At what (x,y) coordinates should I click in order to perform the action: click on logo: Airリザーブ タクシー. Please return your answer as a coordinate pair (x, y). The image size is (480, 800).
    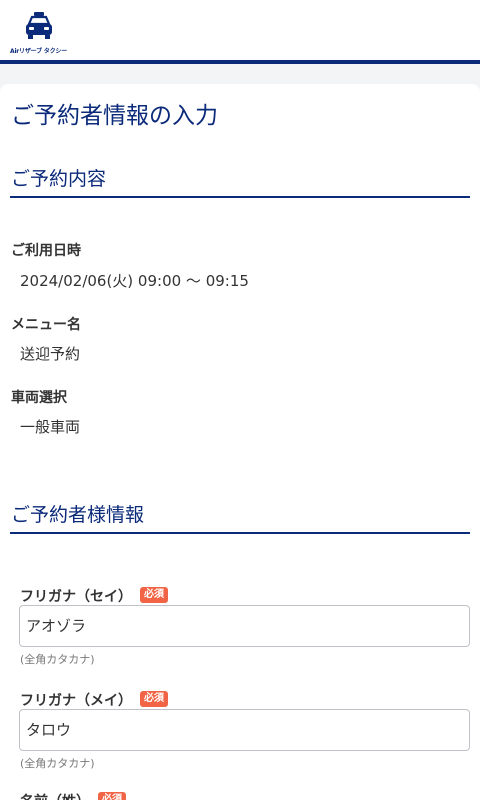
    Looking at the image, I should click on (39, 31).